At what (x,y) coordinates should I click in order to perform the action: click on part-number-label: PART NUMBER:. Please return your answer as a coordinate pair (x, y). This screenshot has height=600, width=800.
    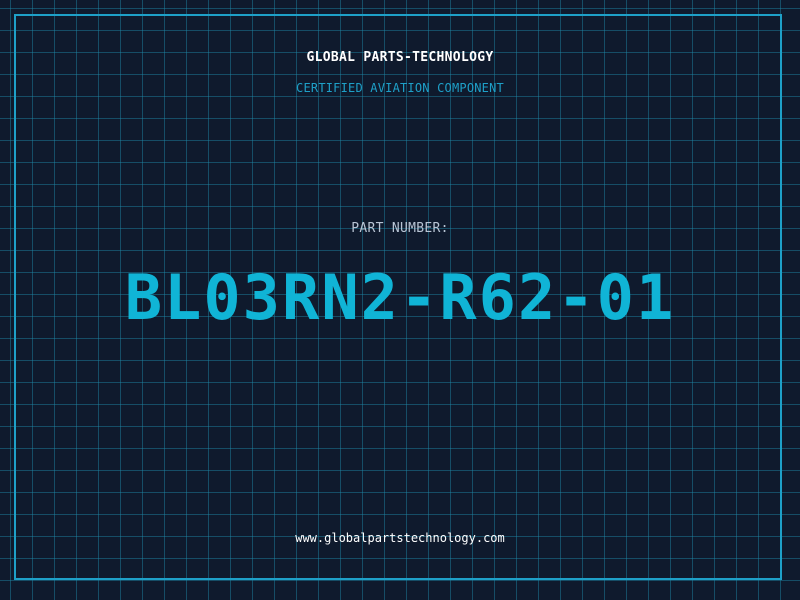
    Looking at the image, I should click on (400, 228).